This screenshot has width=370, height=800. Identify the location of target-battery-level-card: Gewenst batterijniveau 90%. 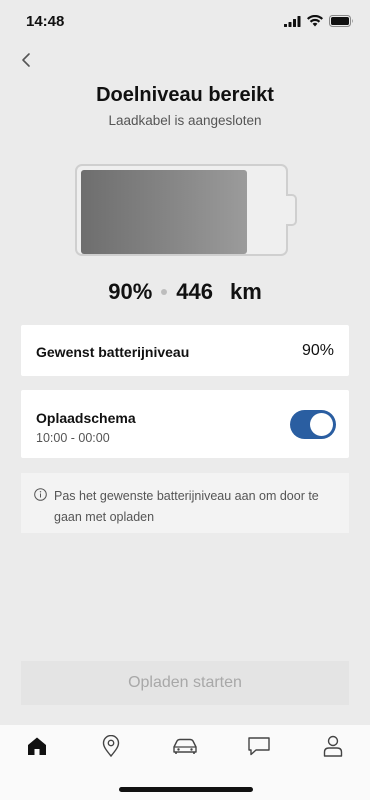
(185, 350).